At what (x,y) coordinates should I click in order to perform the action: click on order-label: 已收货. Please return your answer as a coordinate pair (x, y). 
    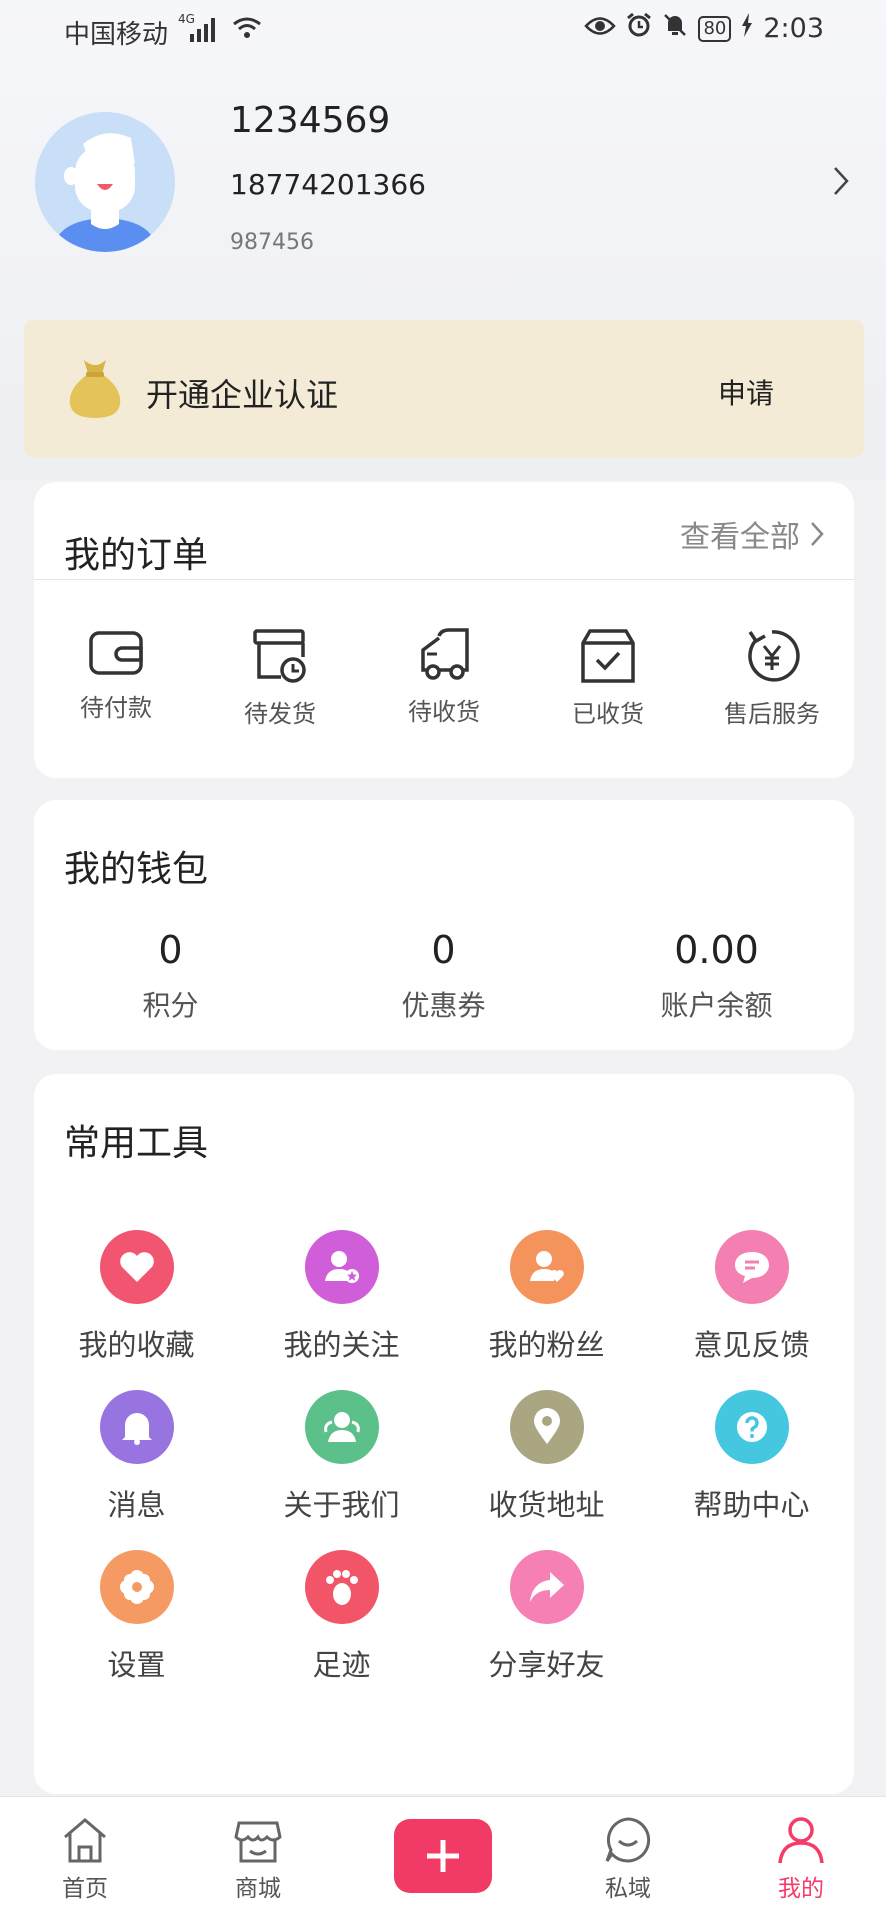
    Looking at the image, I should click on (608, 714).